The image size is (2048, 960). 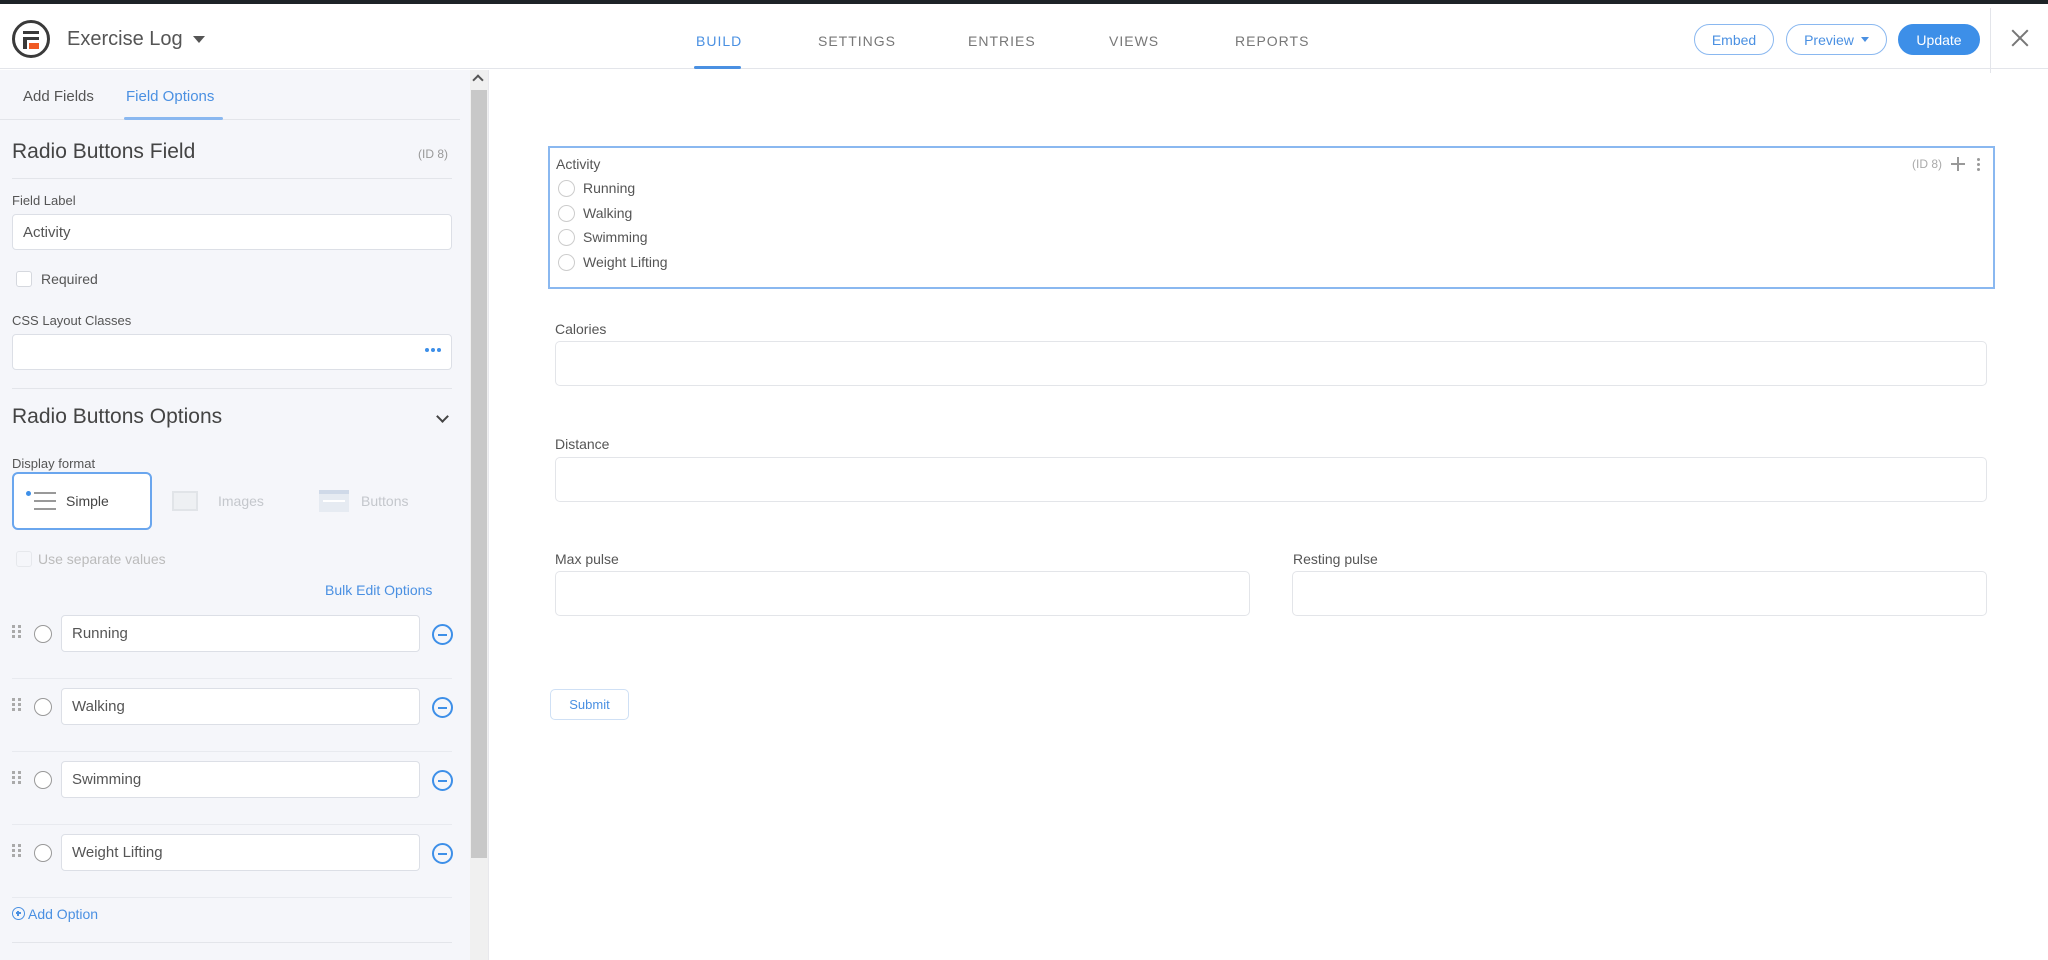 What do you see at coordinates (102, 559) in the screenshot?
I see `separate-values-label: Use separate values` at bounding box center [102, 559].